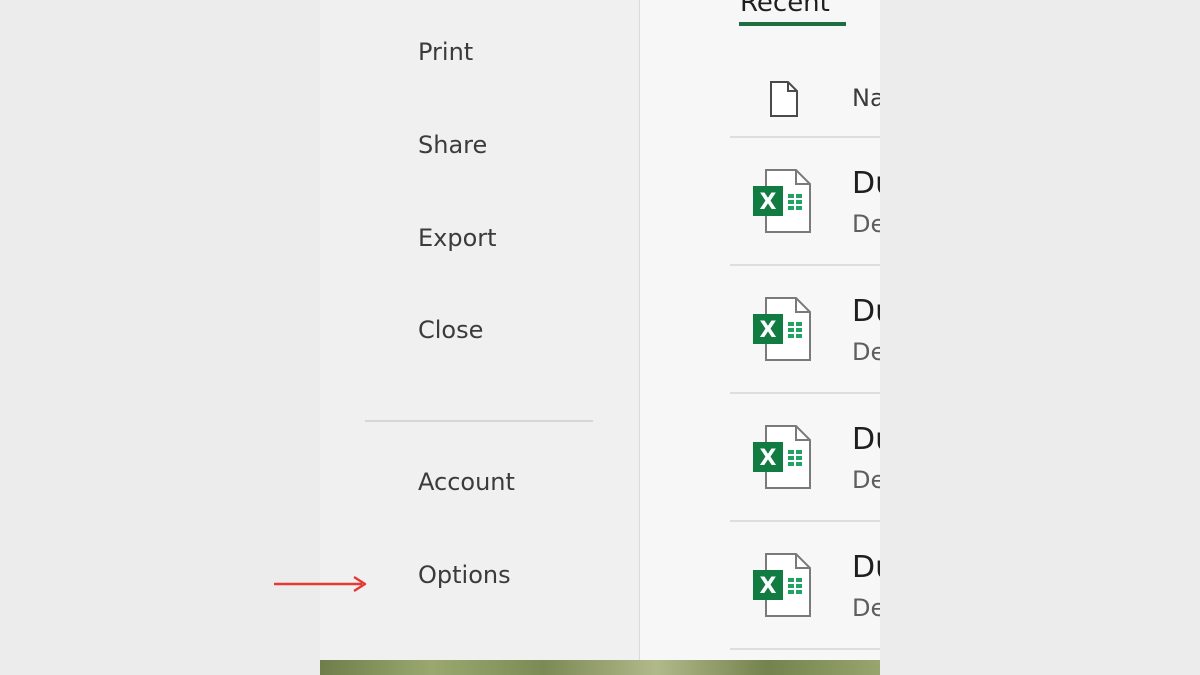 The width and height of the screenshot is (1200, 675). What do you see at coordinates (450, 330) in the screenshot?
I see `nav-item-close: Close` at bounding box center [450, 330].